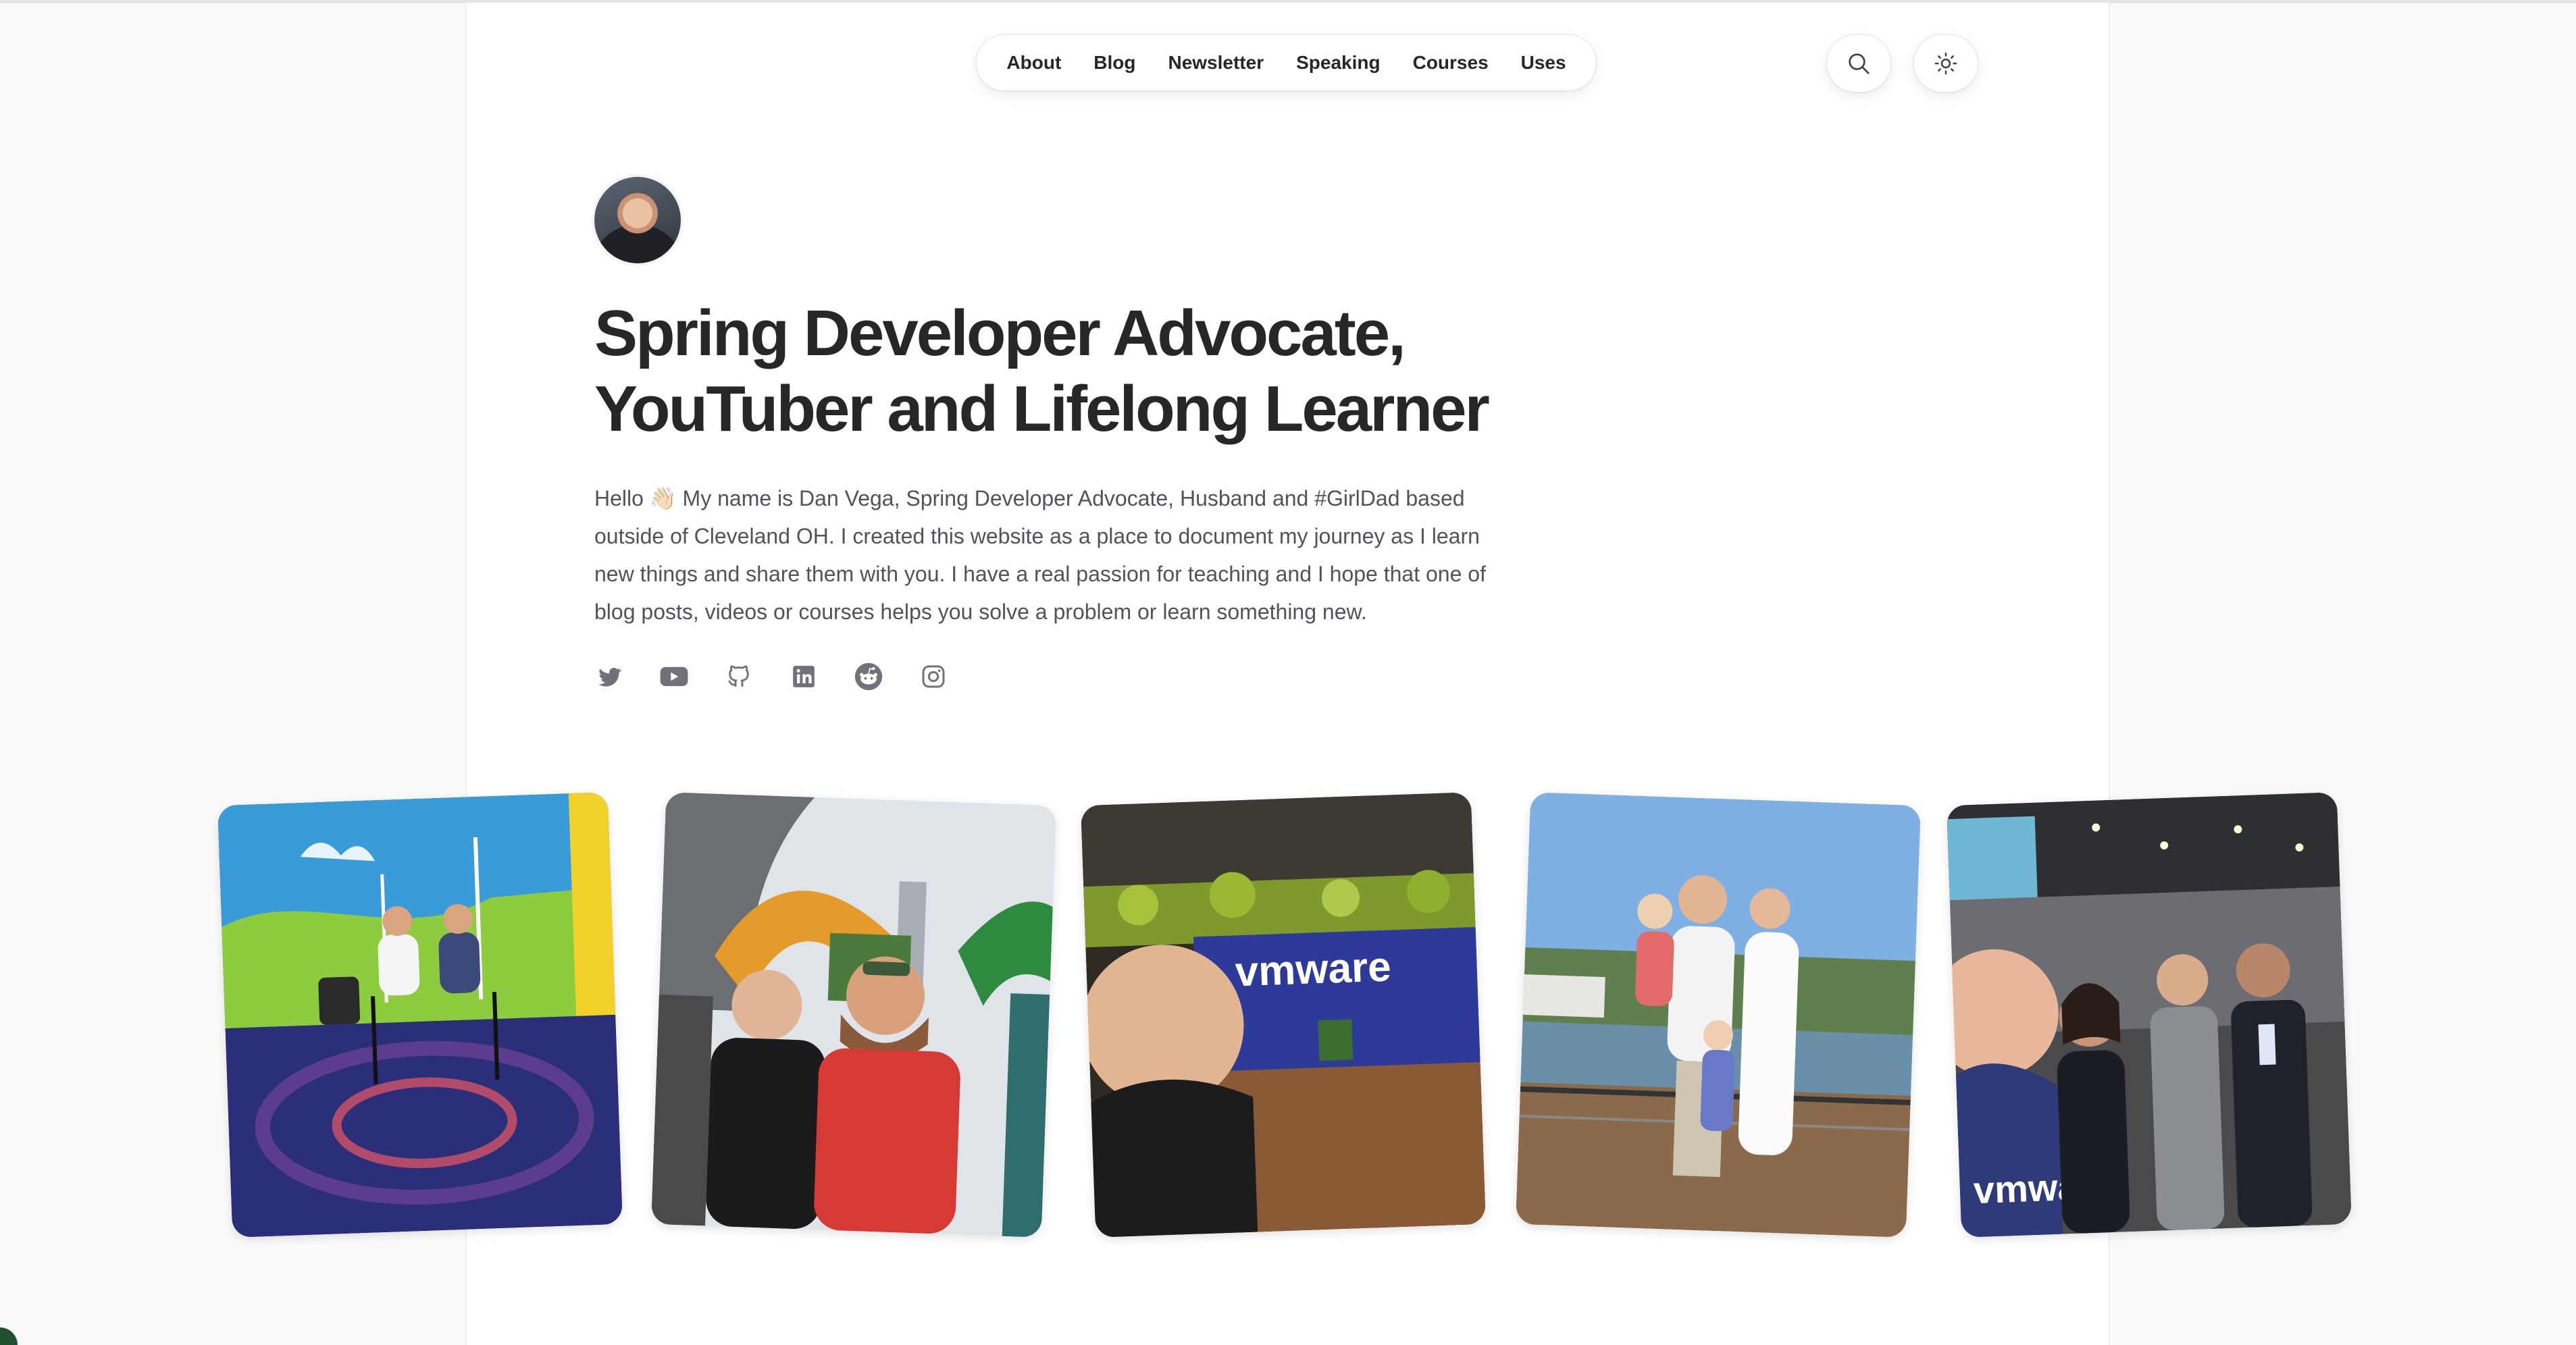 Image resolution: width=2576 pixels, height=1345 pixels. Describe the element at coordinates (933, 676) in the screenshot. I see `instagram-icon` at that location.